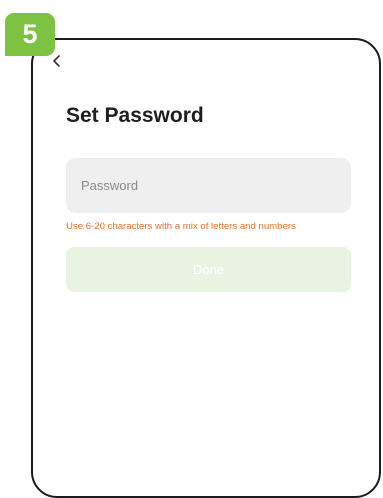  What do you see at coordinates (208, 185) in the screenshot?
I see `password-input` at bounding box center [208, 185].